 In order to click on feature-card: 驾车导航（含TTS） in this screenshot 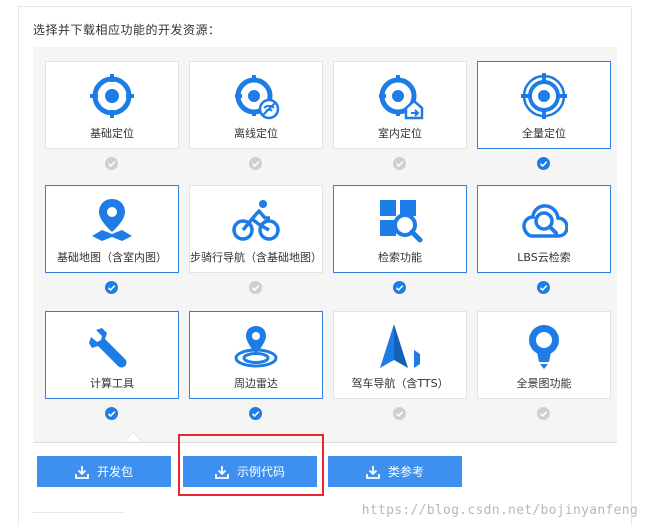, I will do `click(400, 355)`.